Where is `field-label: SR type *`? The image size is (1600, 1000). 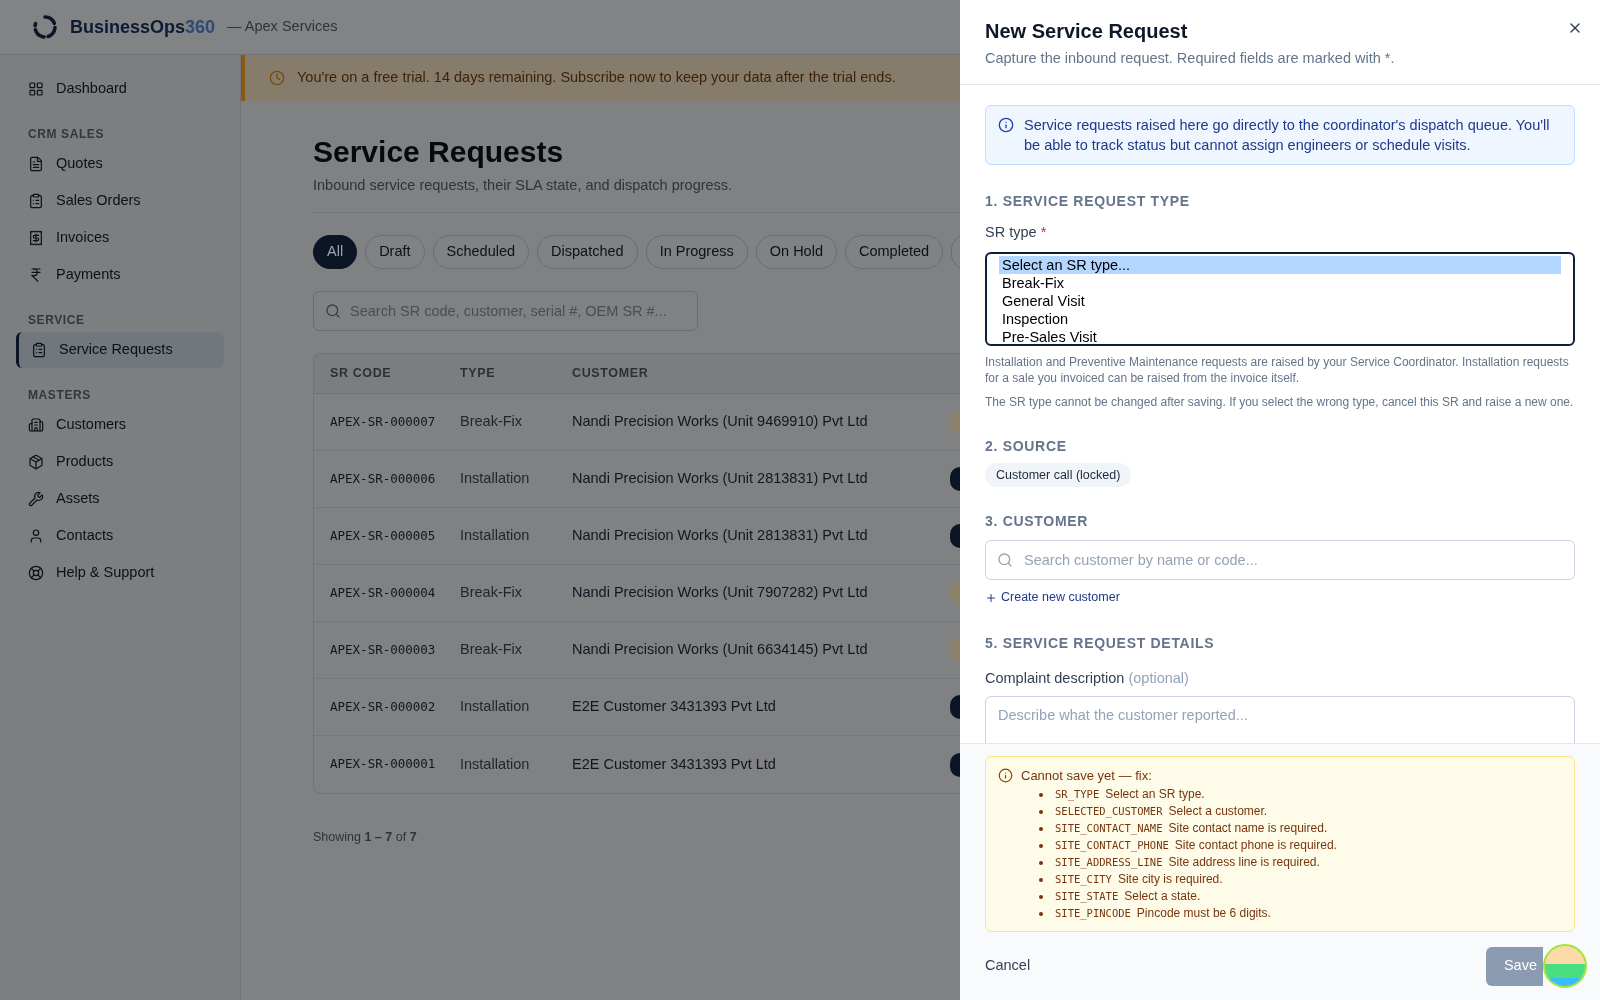
field-label: SR type * is located at coordinates (1016, 232).